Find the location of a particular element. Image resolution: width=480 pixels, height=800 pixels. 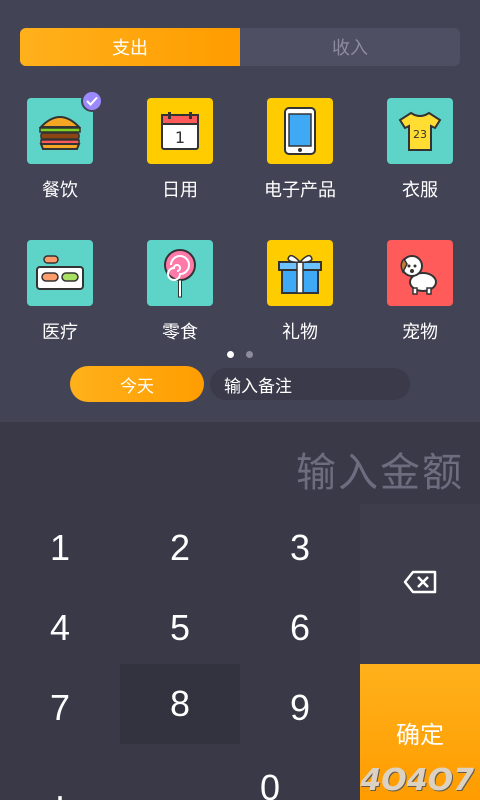

category-pets: 宠物 is located at coordinates (420, 292).